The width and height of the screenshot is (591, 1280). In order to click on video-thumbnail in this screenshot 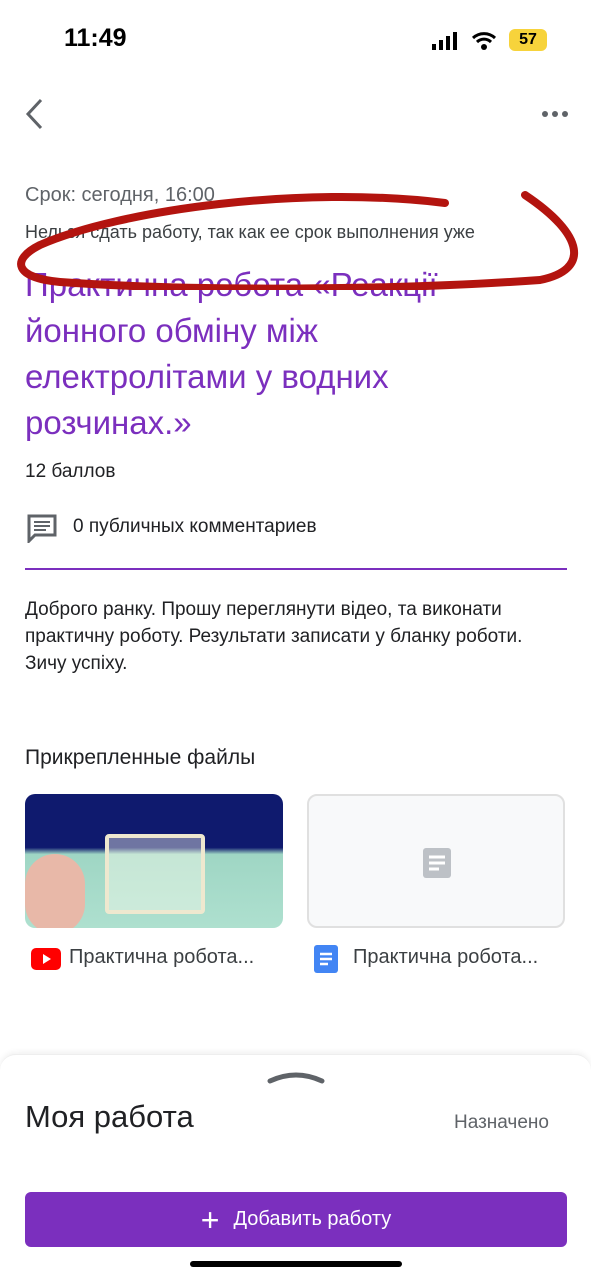, I will do `click(154, 861)`.